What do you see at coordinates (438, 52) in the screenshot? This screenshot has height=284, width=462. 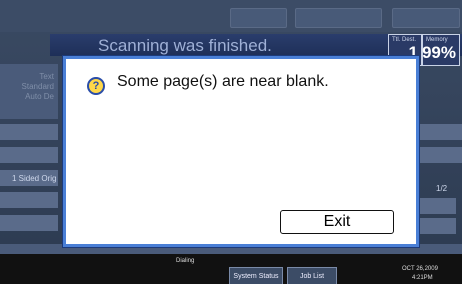 I see `memory-value: 99%` at bounding box center [438, 52].